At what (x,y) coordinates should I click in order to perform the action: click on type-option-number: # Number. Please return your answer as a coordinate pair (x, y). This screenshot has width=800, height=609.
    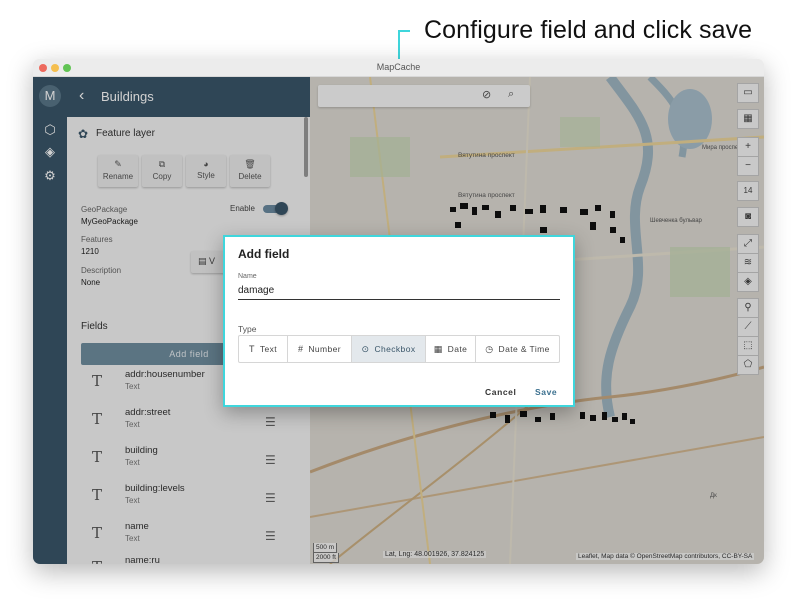
    Looking at the image, I should click on (320, 349).